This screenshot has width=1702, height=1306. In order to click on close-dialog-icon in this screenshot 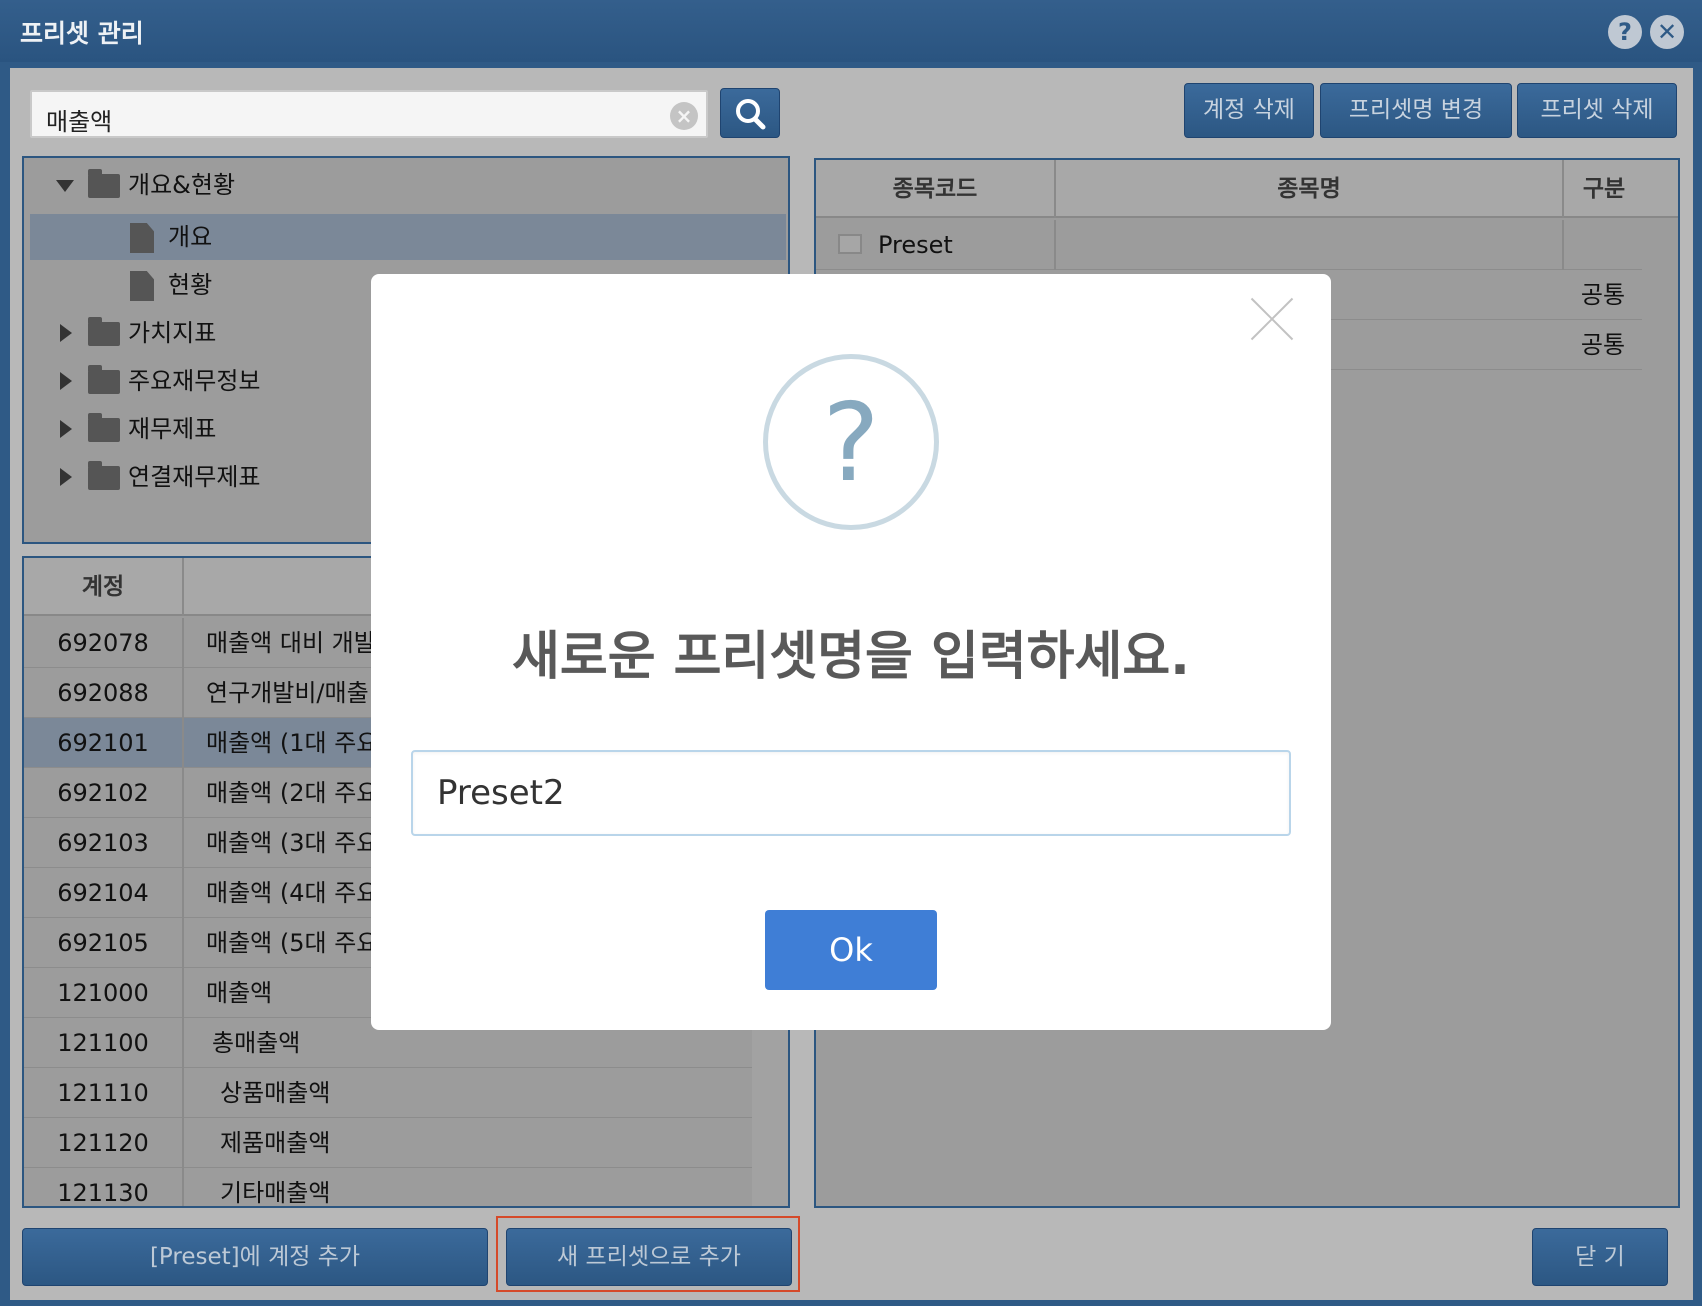, I will do `click(1273, 320)`.